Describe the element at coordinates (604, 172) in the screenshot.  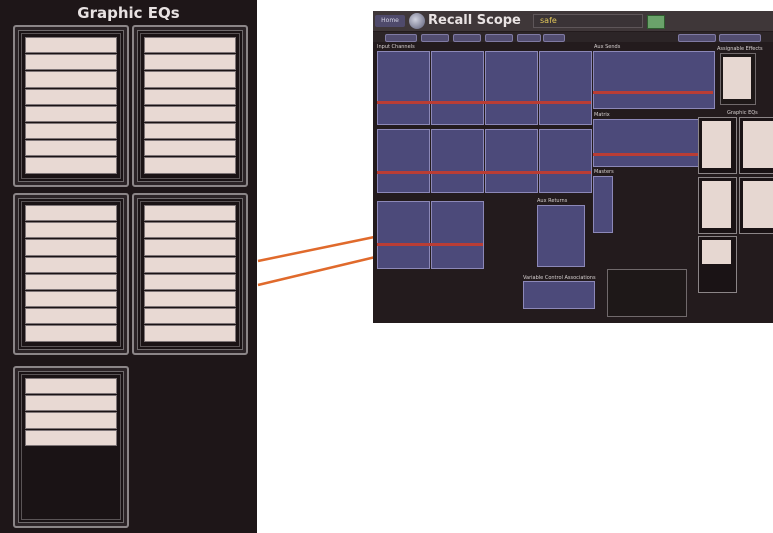
I see `masters-label: Masters` at that location.